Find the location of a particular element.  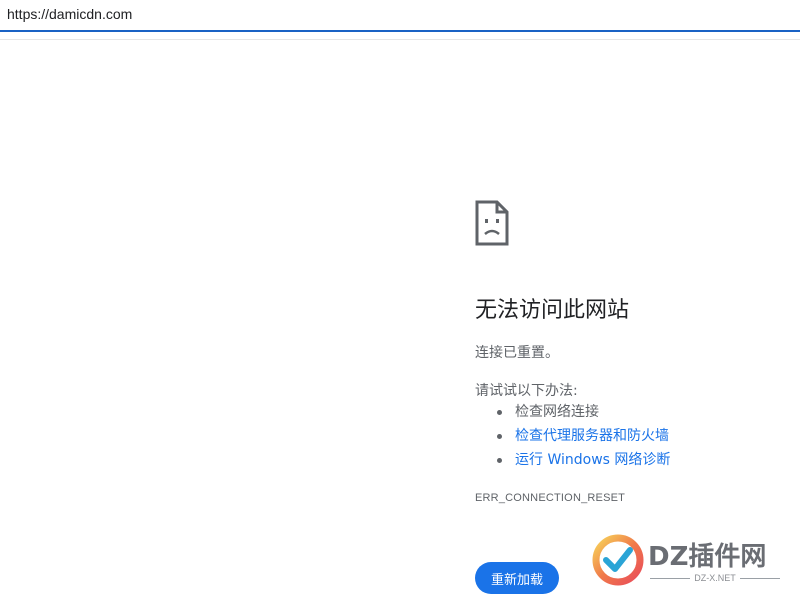

error-code: ERR_CONNECTION_RESET is located at coordinates (550, 498).